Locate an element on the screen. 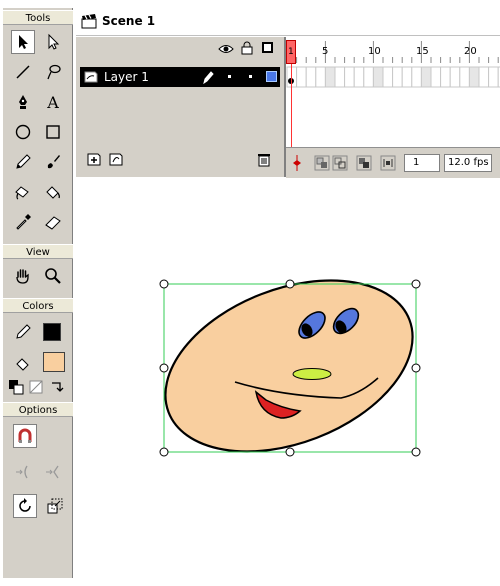 This screenshot has height=586, width=500. smooth-button is located at coordinates (23, 472).